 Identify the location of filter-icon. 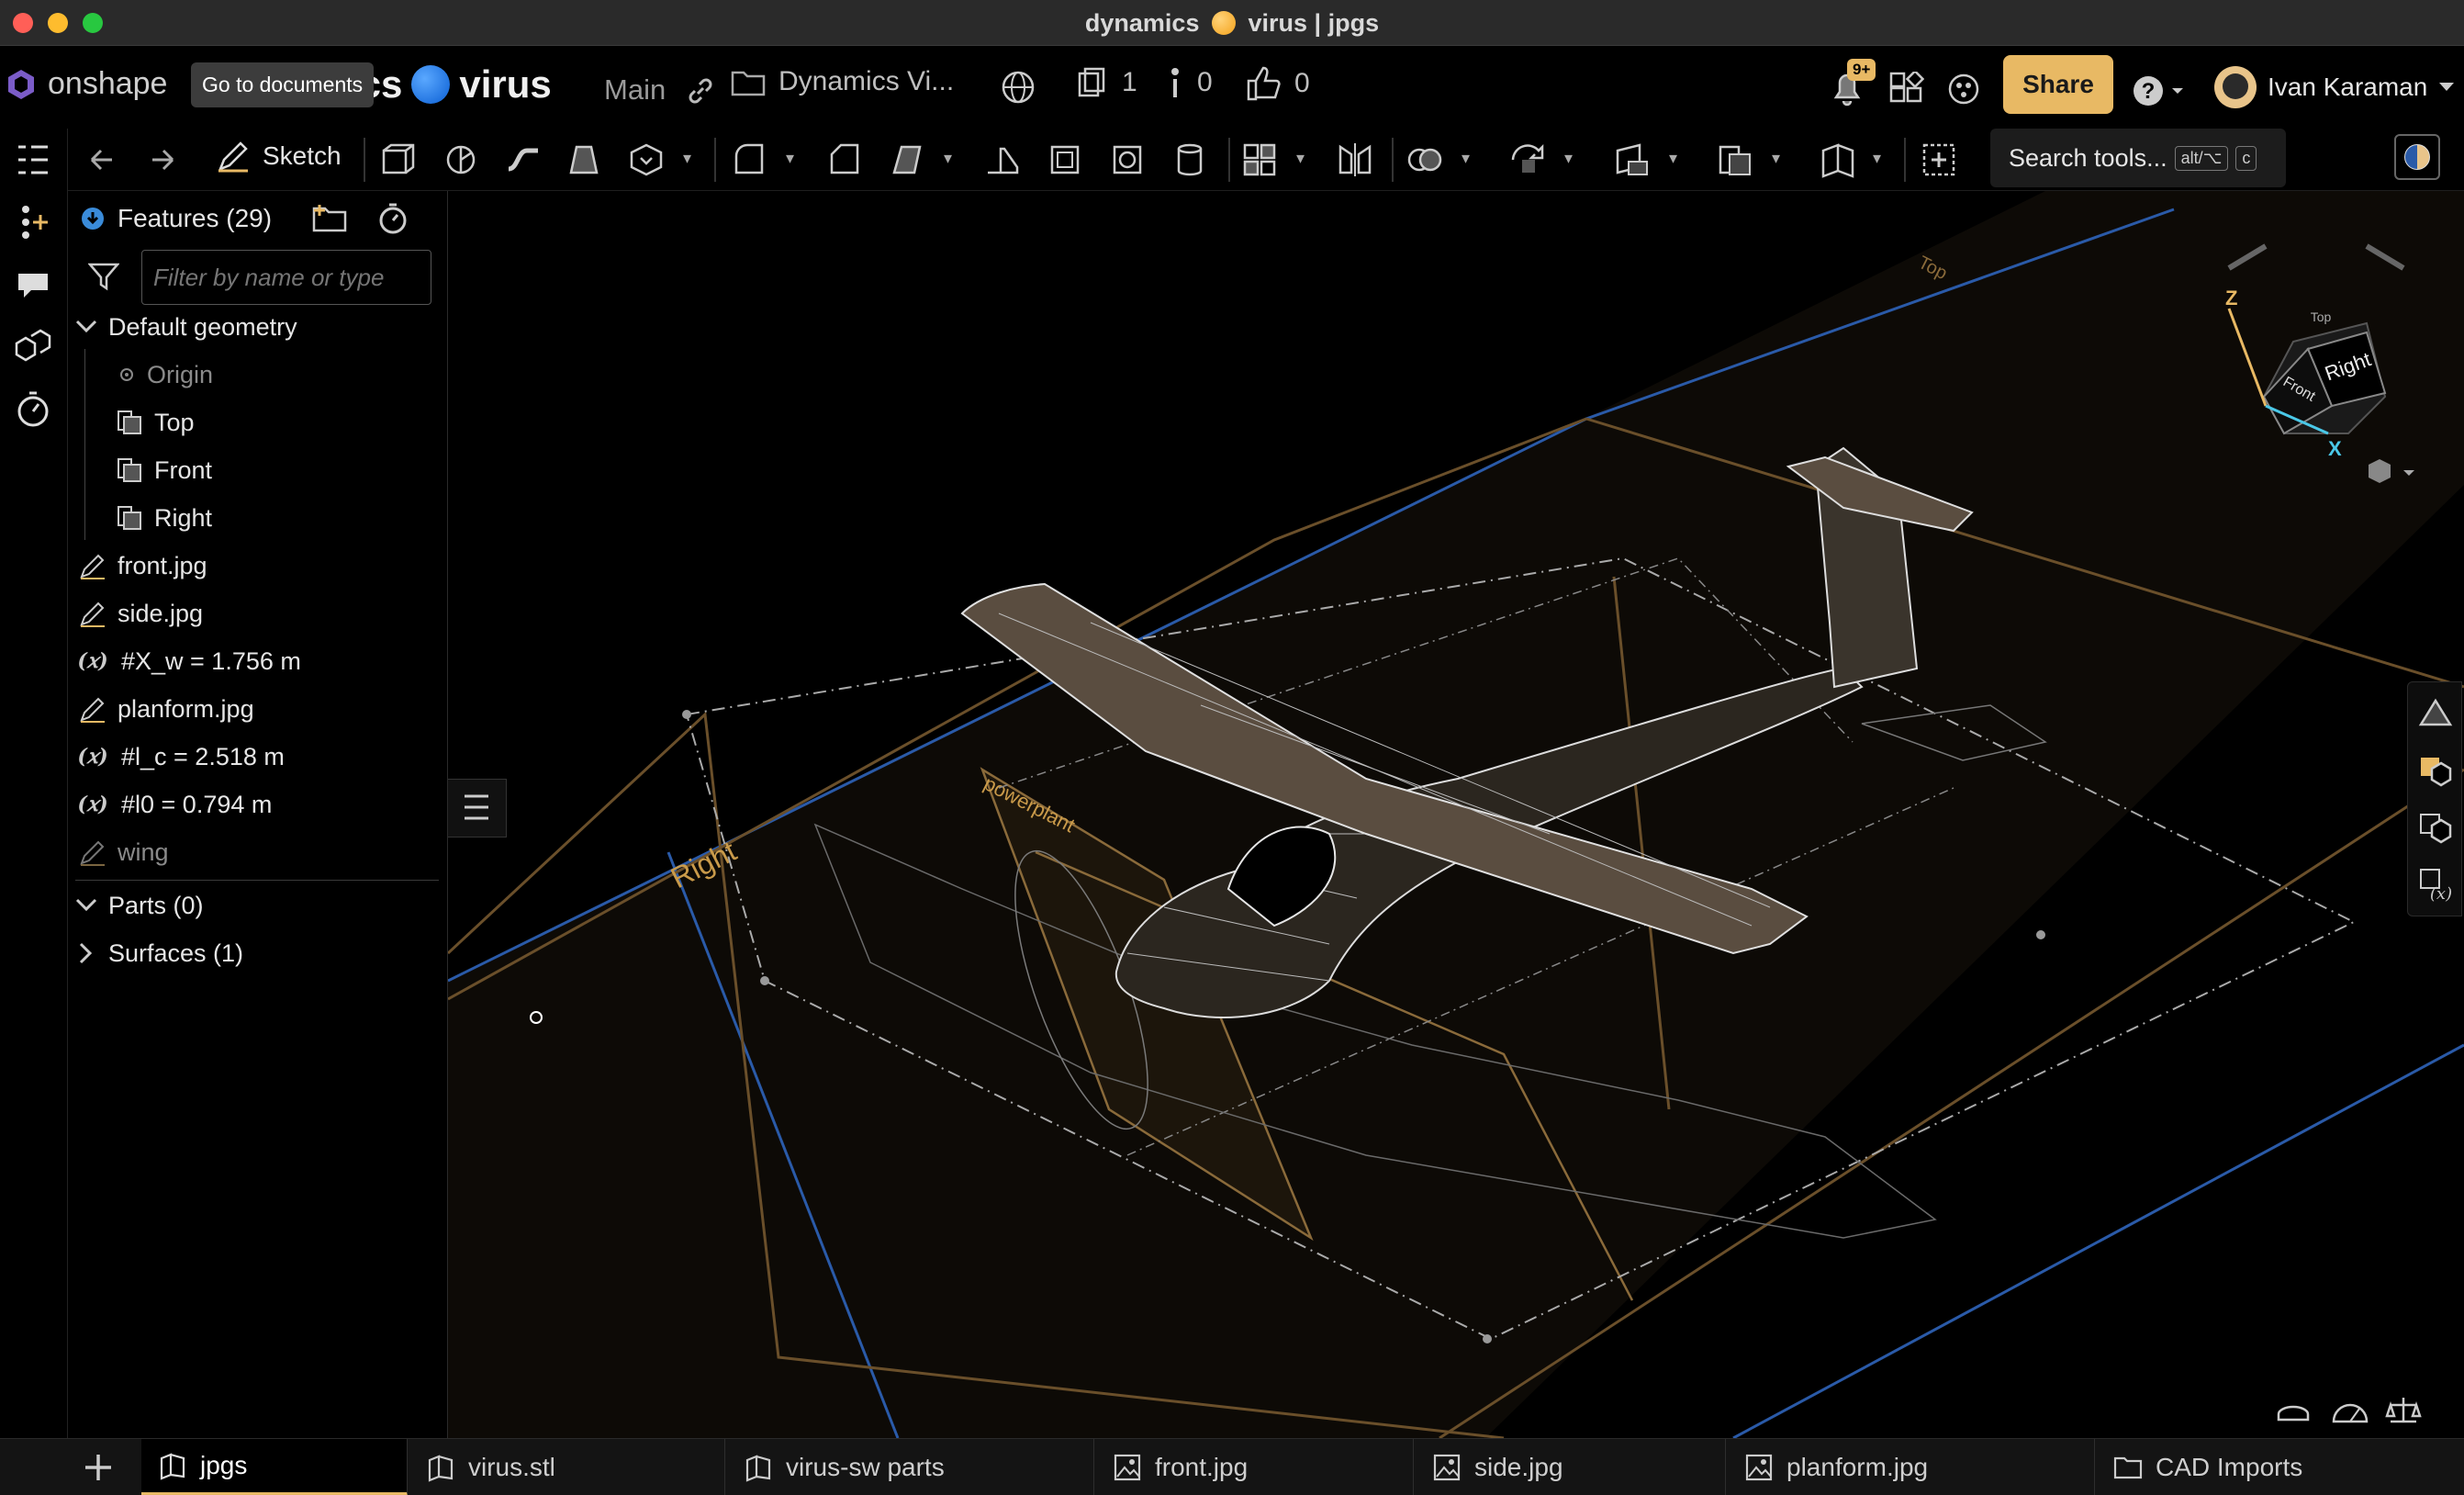
(103, 276).